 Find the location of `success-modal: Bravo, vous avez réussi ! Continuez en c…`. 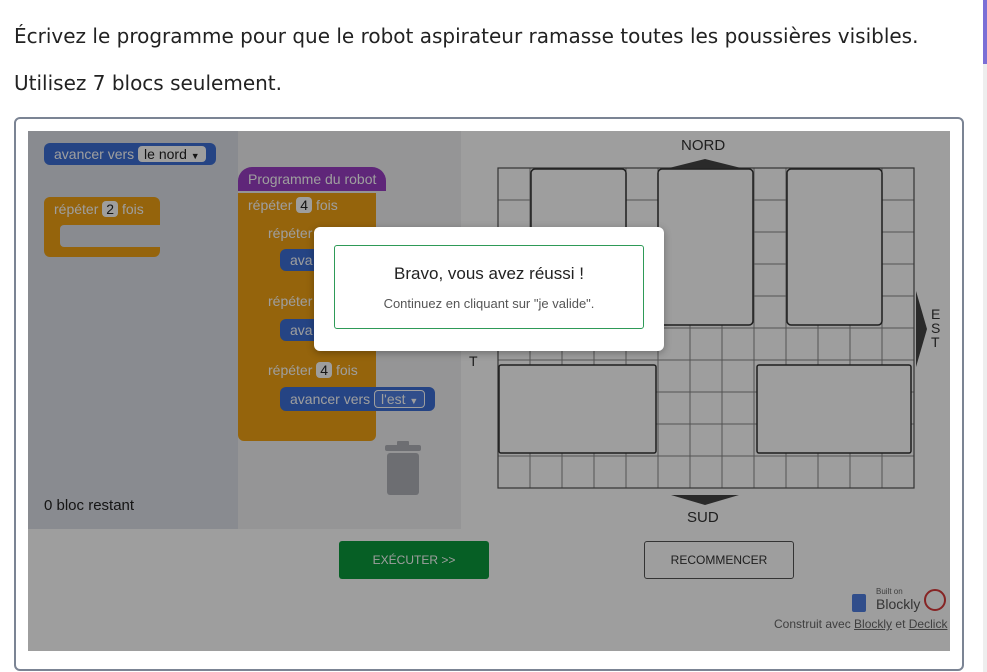

success-modal: Bravo, vous avez réussi ! Continuez en c… is located at coordinates (489, 289).